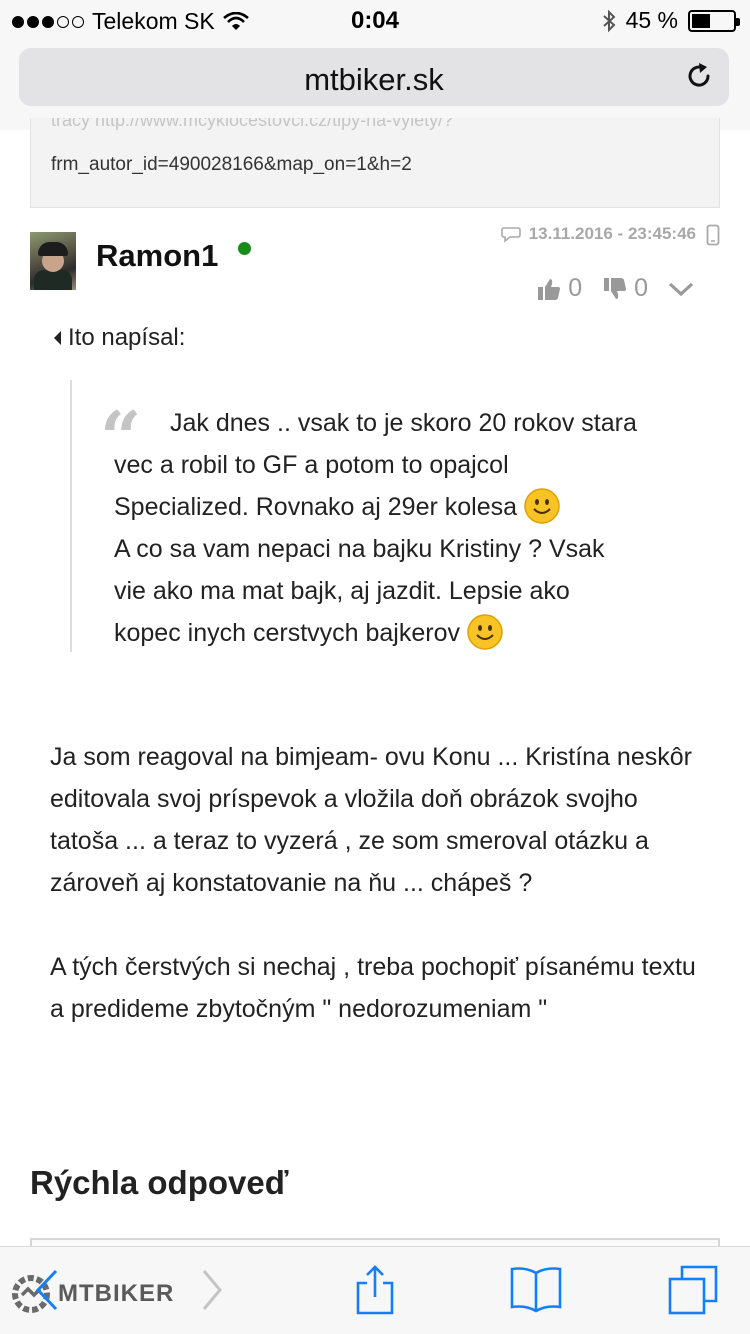 The image size is (750, 1334). I want to click on address-bar: mtbiker.sk, so click(374, 77).